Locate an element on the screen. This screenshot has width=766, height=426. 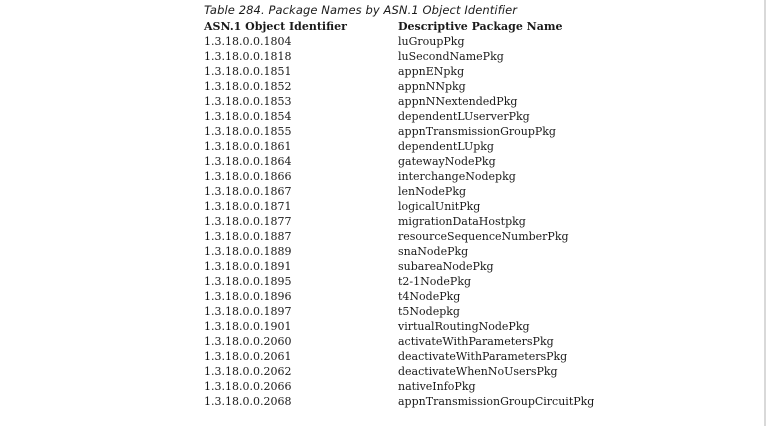
package-name-cell: activateWithParametersPkg is located at coordinates (476, 341).